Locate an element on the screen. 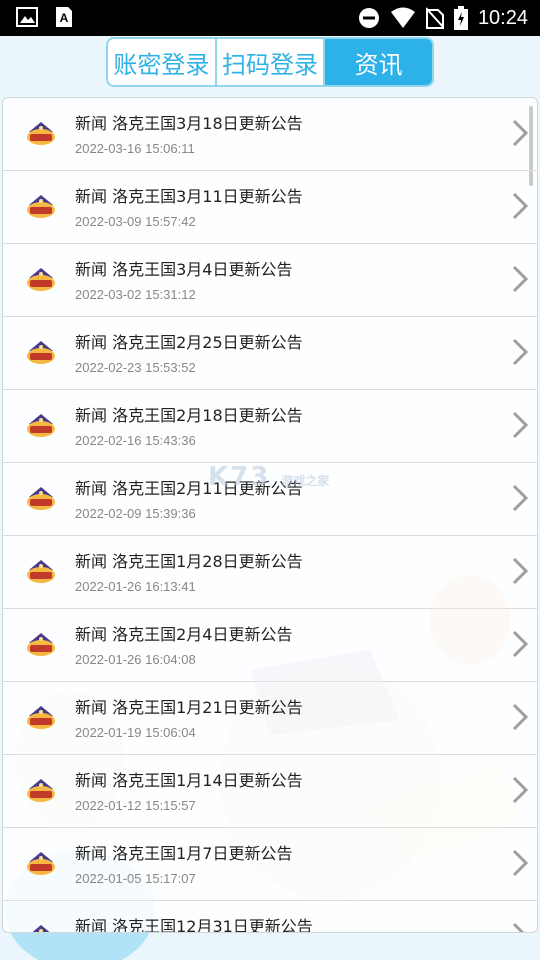 The image size is (540, 960). news-list-item: 新闻 洛克王国3月11日更新公告 2022-03-09 15:57:42 is located at coordinates (270, 207).